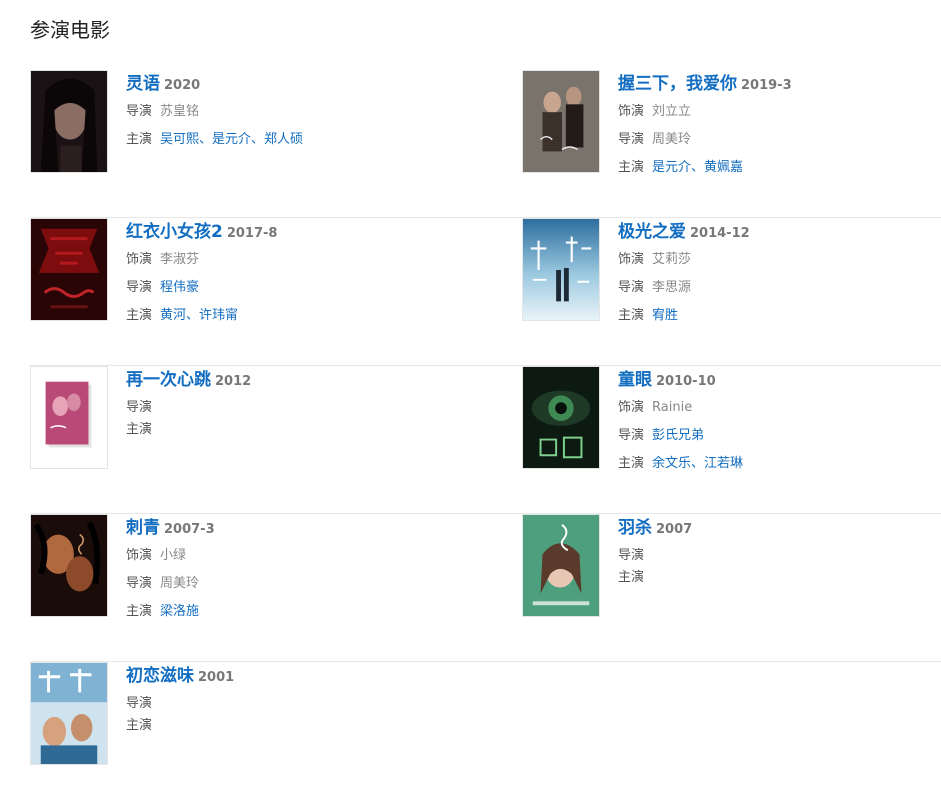 The height and width of the screenshot is (809, 941). I want to click on movie-title: 童眼, so click(635, 380).